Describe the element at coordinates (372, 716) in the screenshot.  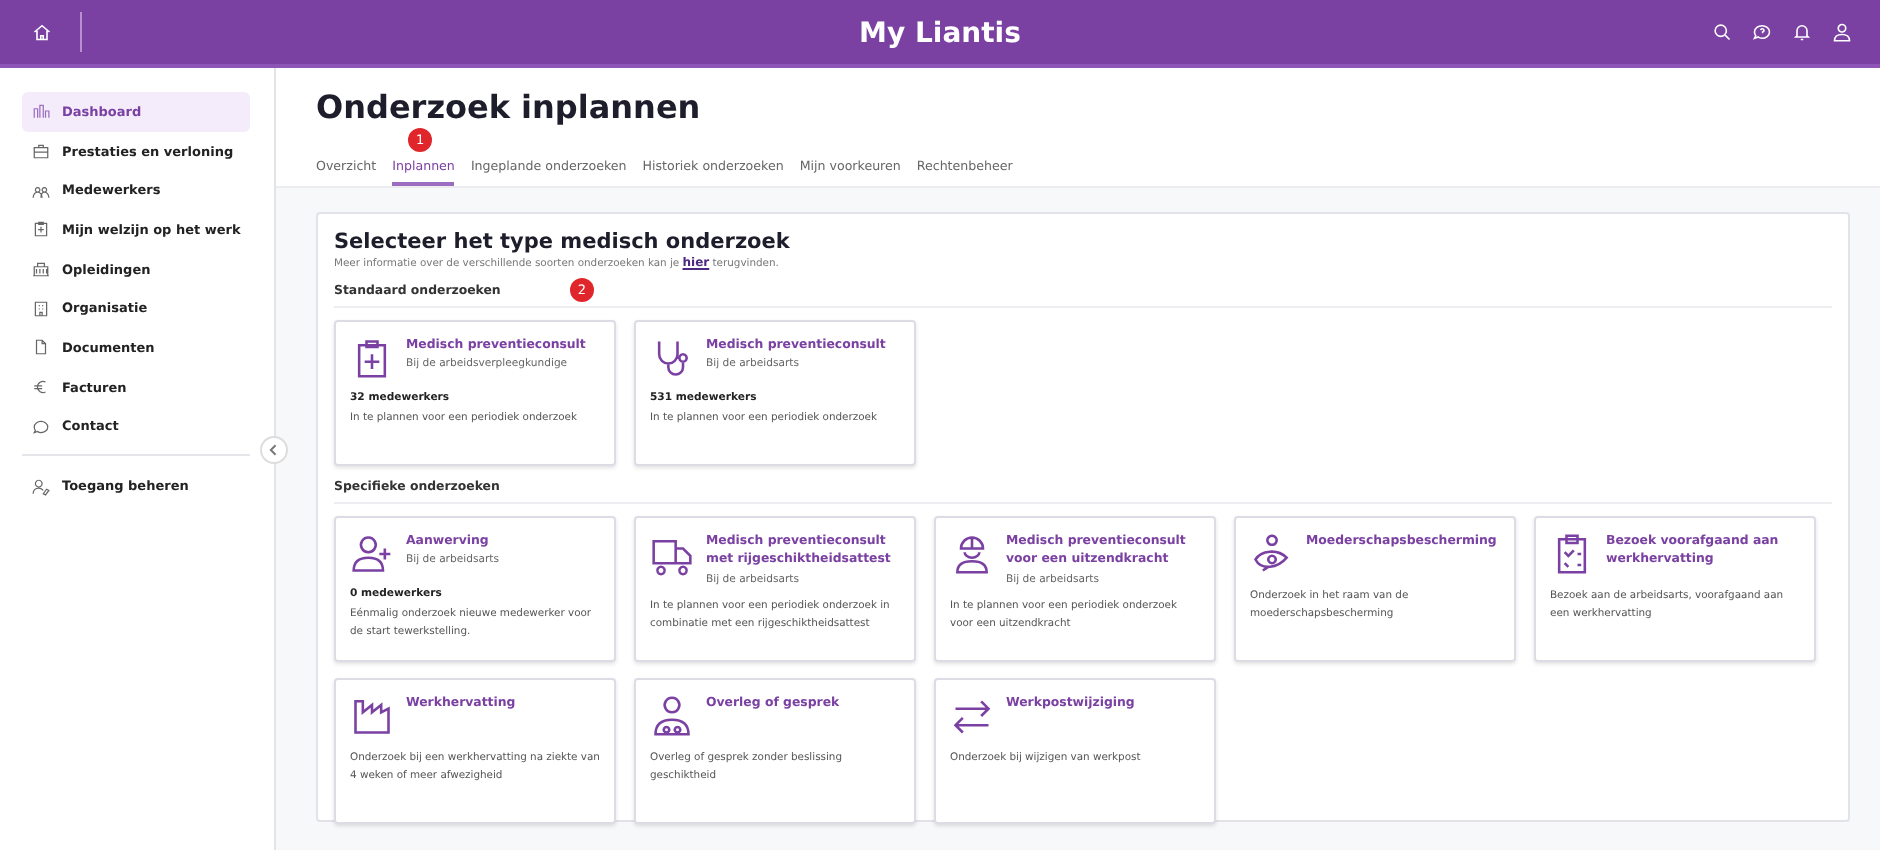
I see `factory-icon` at that location.